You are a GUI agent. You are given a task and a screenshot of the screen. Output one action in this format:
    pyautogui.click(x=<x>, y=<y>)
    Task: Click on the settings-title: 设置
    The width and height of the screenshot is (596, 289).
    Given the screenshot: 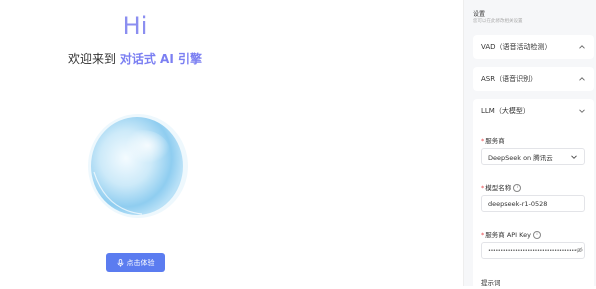 What is the action you would take?
    pyautogui.click(x=479, y=14)
    